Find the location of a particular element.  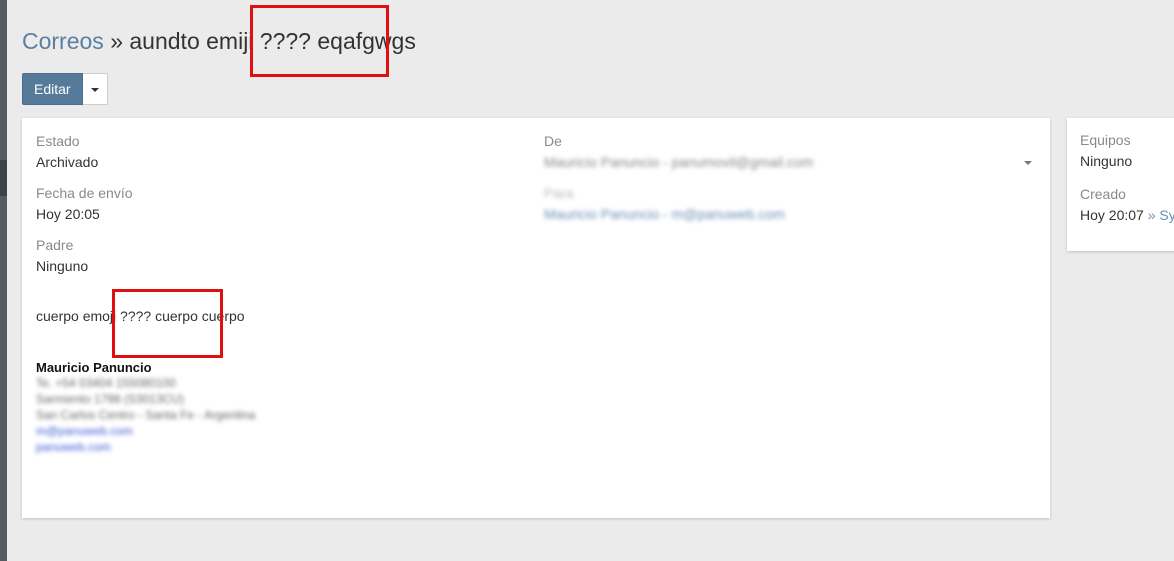

signature-phone: Te. +54 03404 155080100 is located at coordinates (106, 383).